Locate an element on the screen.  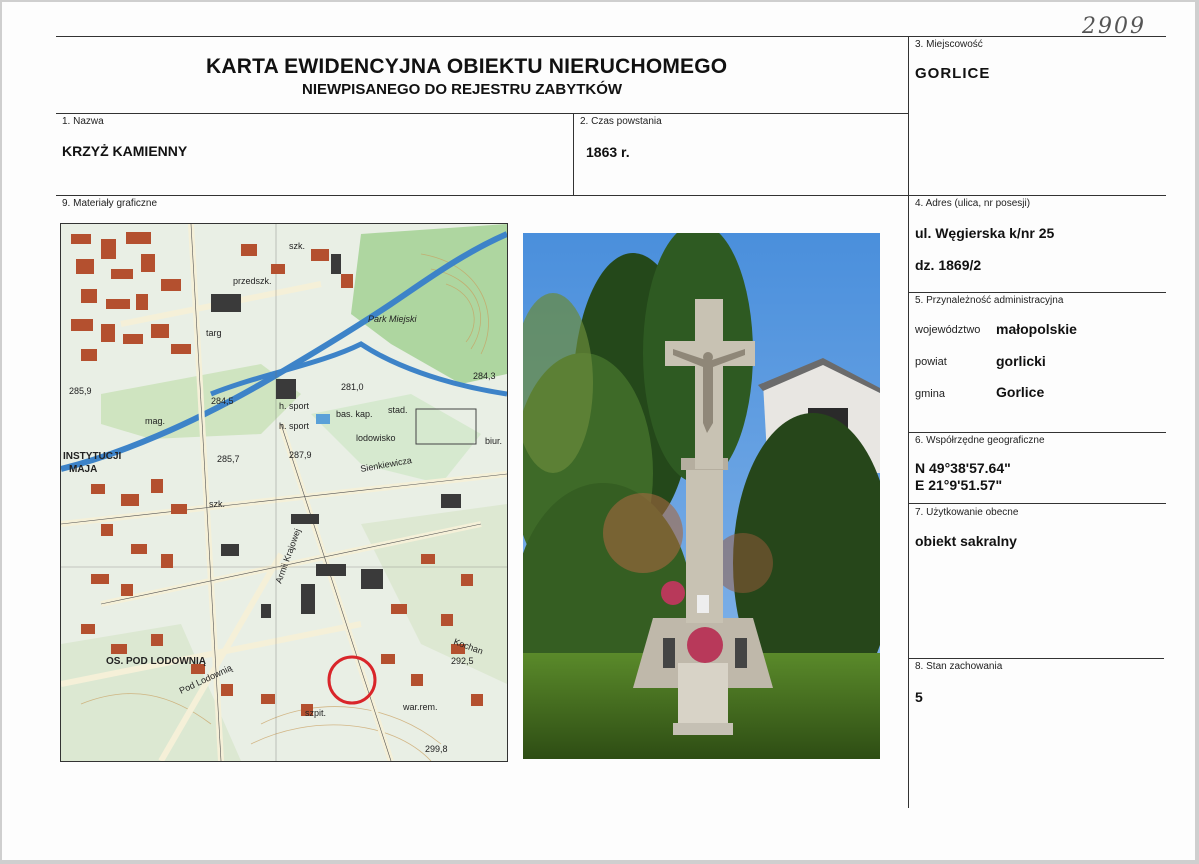
map-label-szpit: szpit. is located at coordinates (315, 713).